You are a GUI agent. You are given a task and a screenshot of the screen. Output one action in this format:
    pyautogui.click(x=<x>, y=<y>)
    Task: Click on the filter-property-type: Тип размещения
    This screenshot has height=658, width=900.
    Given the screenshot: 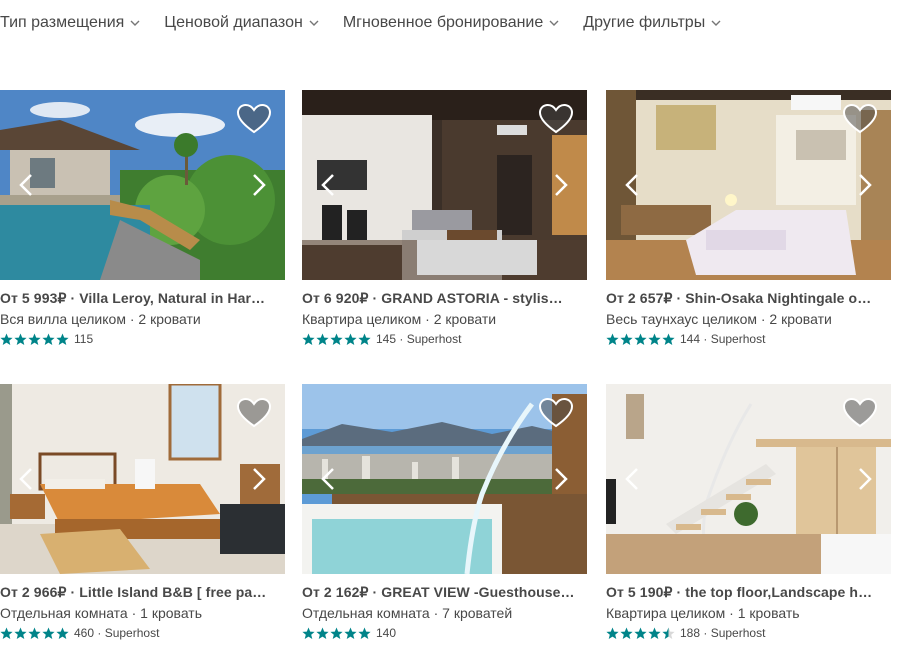 What is the action you would take?
    pyautogui.click(x=70, y=23)
    